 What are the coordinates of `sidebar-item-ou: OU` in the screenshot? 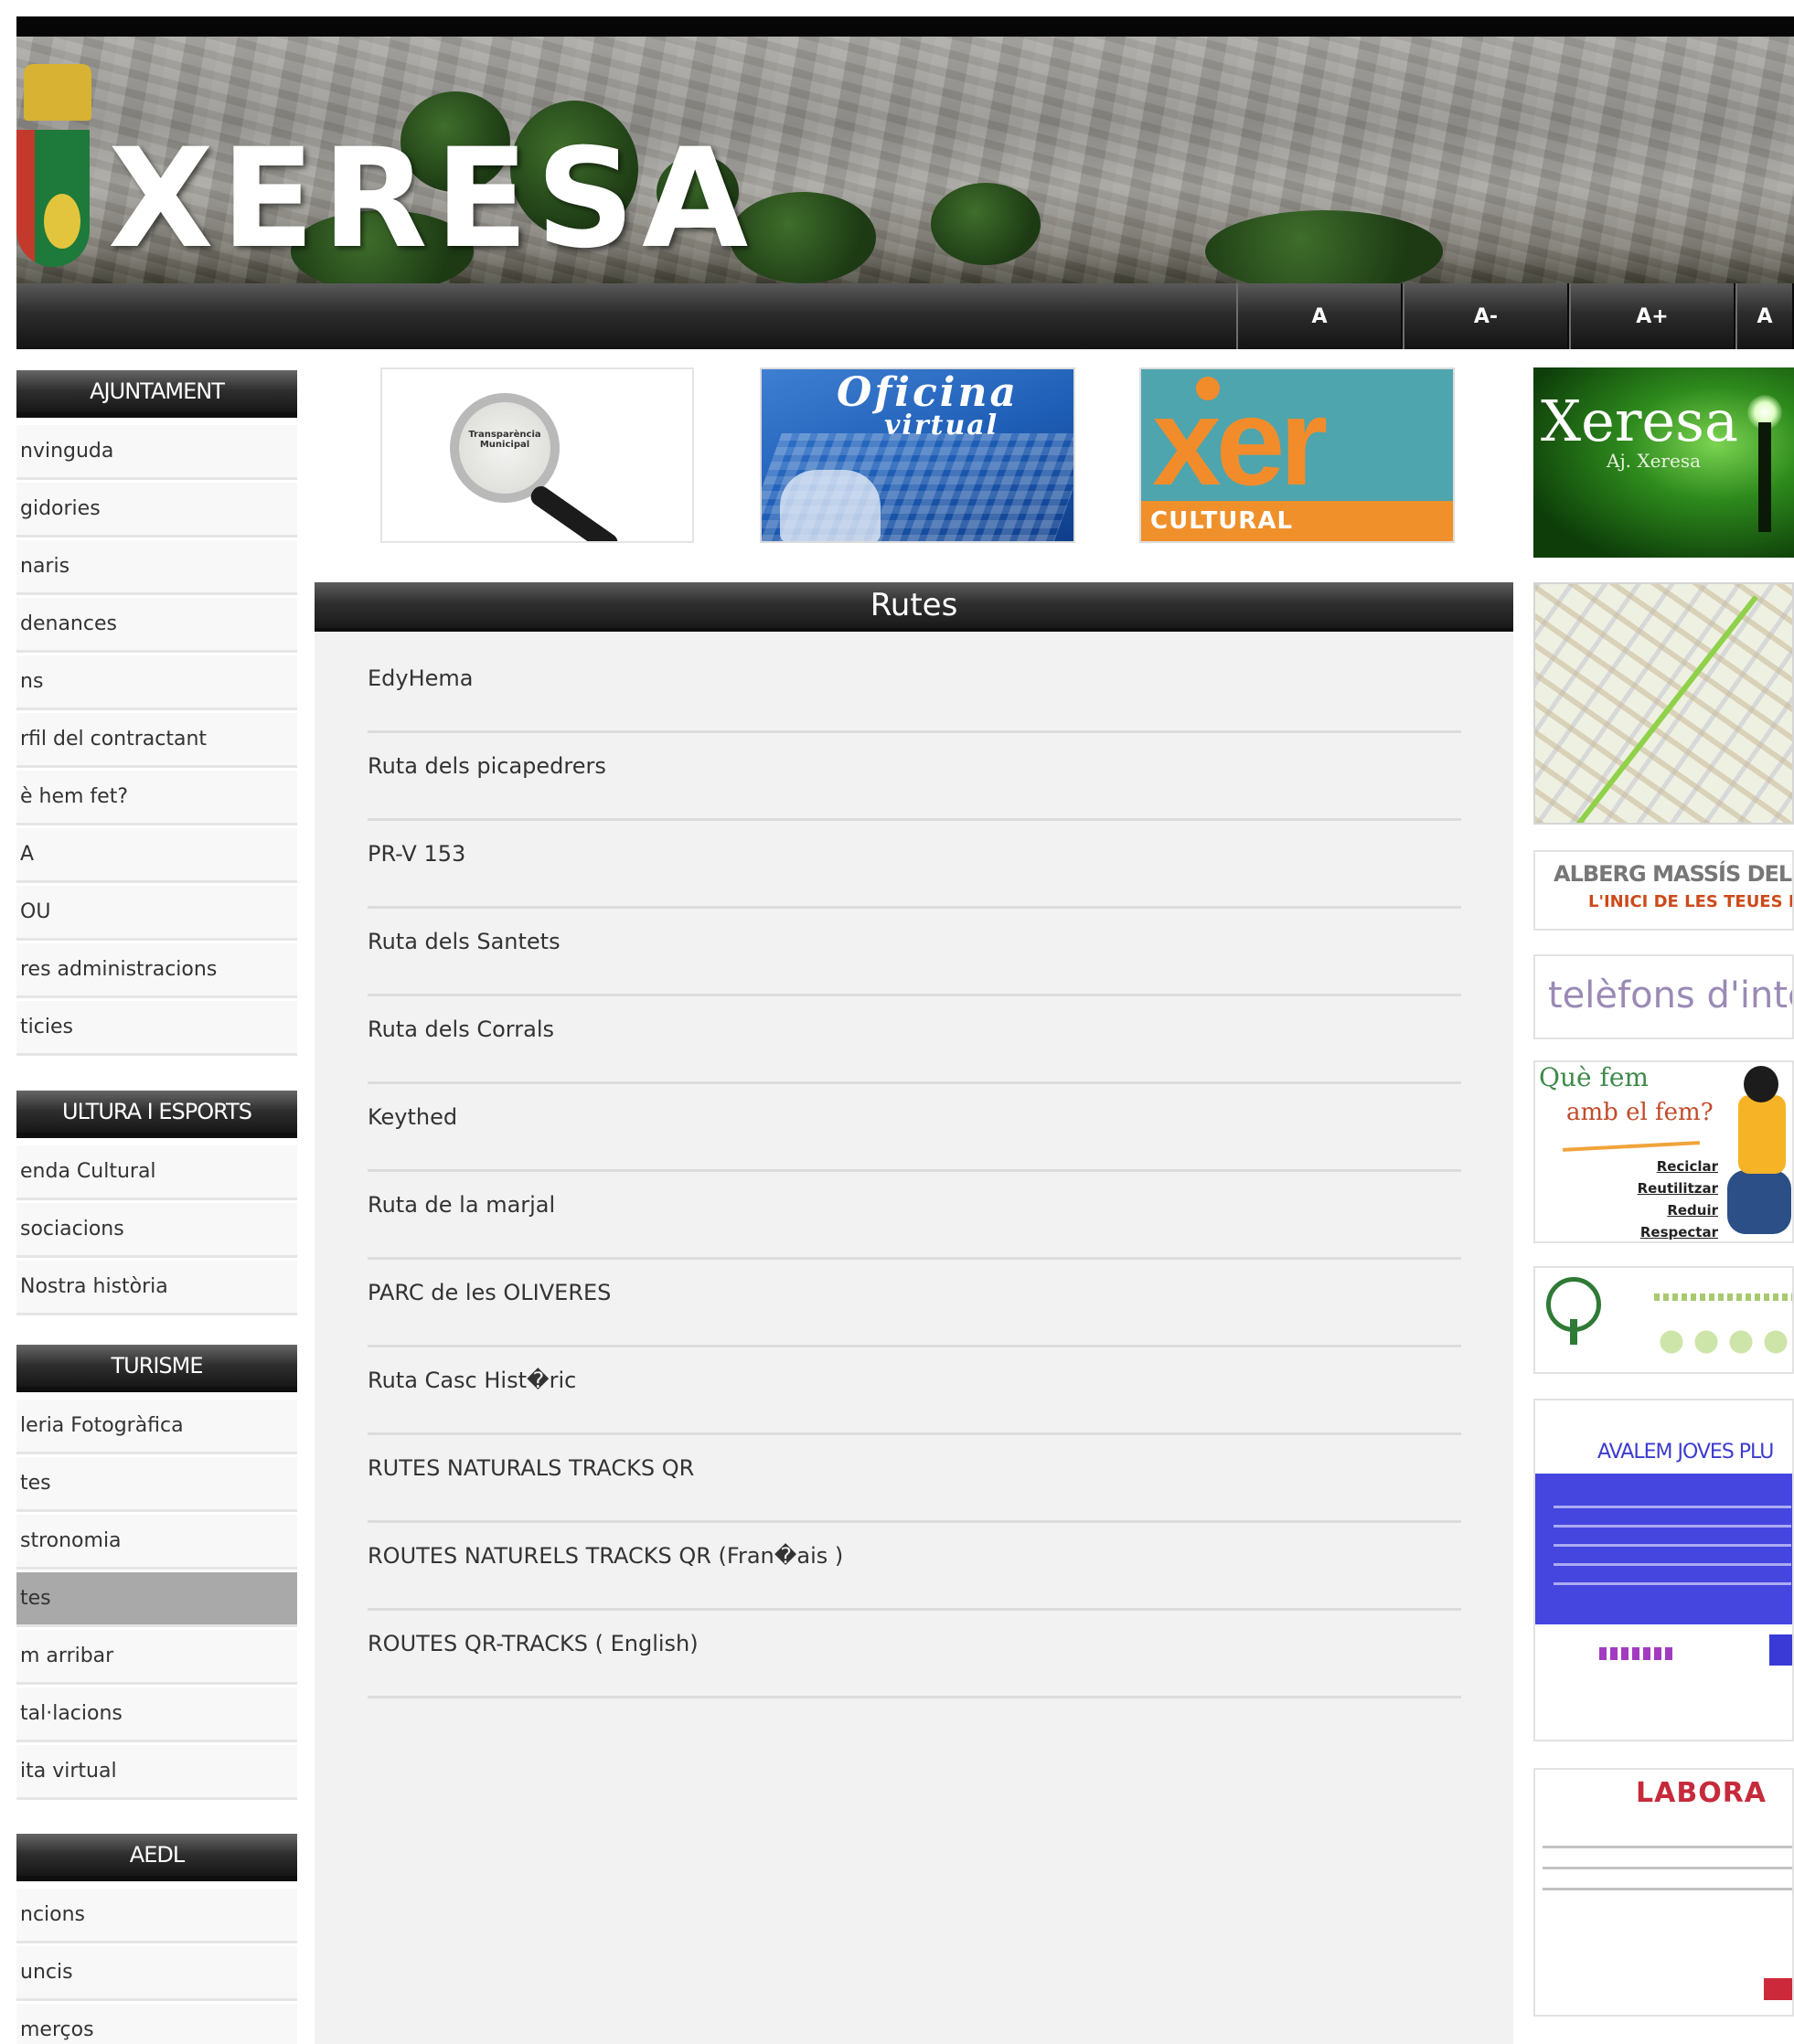 It's located at (156, 913).